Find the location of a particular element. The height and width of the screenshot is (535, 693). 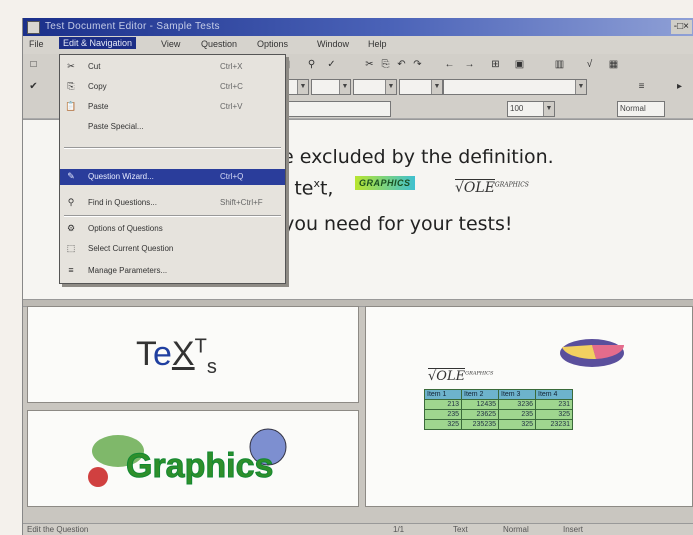

cut-icon: ✂ is located at coordinates (71, 66).